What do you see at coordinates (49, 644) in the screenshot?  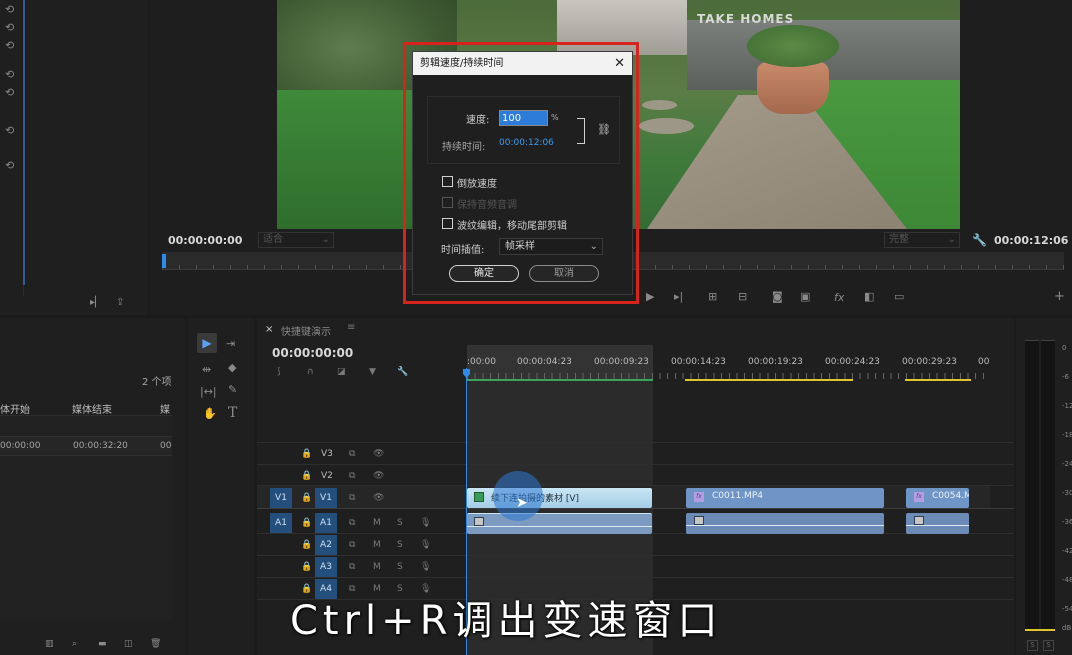 I see `list-view-icon: ▥` at bounding box center [49, 644].